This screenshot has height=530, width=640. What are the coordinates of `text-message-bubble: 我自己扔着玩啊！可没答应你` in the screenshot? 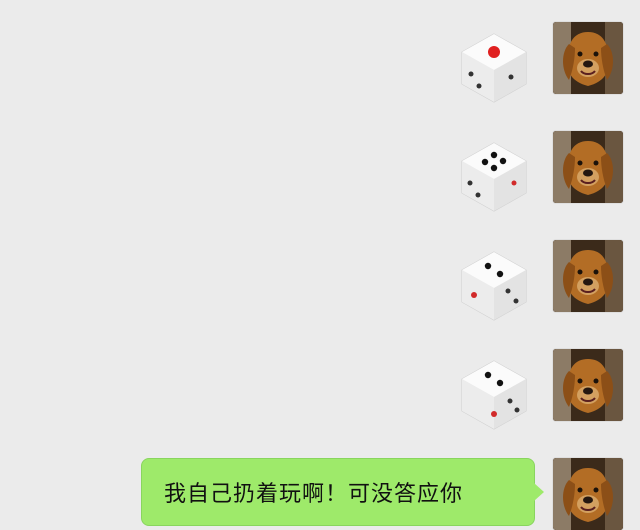 It's located at (338, 492).